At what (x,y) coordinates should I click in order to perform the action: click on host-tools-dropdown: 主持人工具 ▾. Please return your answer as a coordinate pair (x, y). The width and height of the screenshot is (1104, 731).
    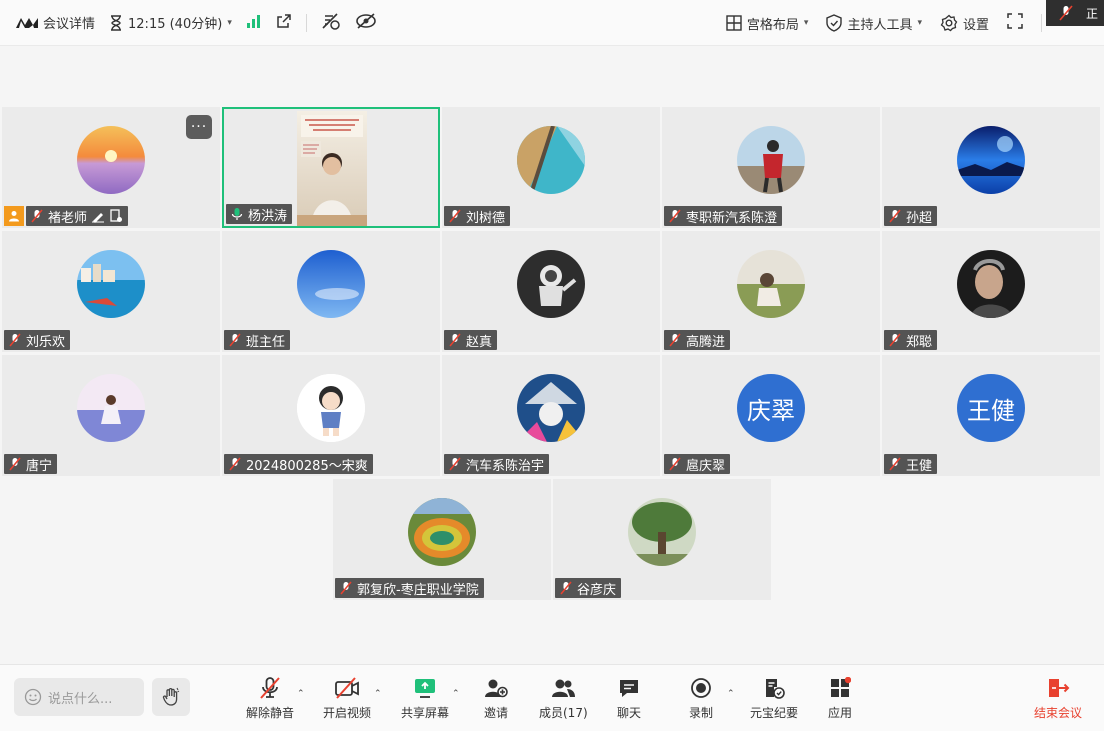
    Looking at the image, I should click on (874, 23).